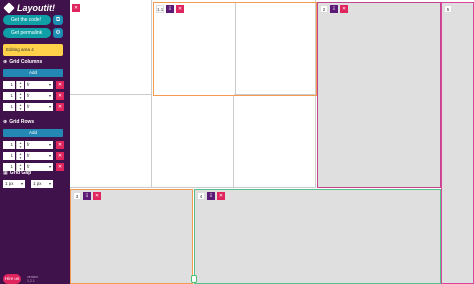 Image resolution: width=474 pixels, height=284 pixels. What do you see at coordinates (201, 196) in the screenshot?
I see `area-number: 4` at bounding box center [201, 196].